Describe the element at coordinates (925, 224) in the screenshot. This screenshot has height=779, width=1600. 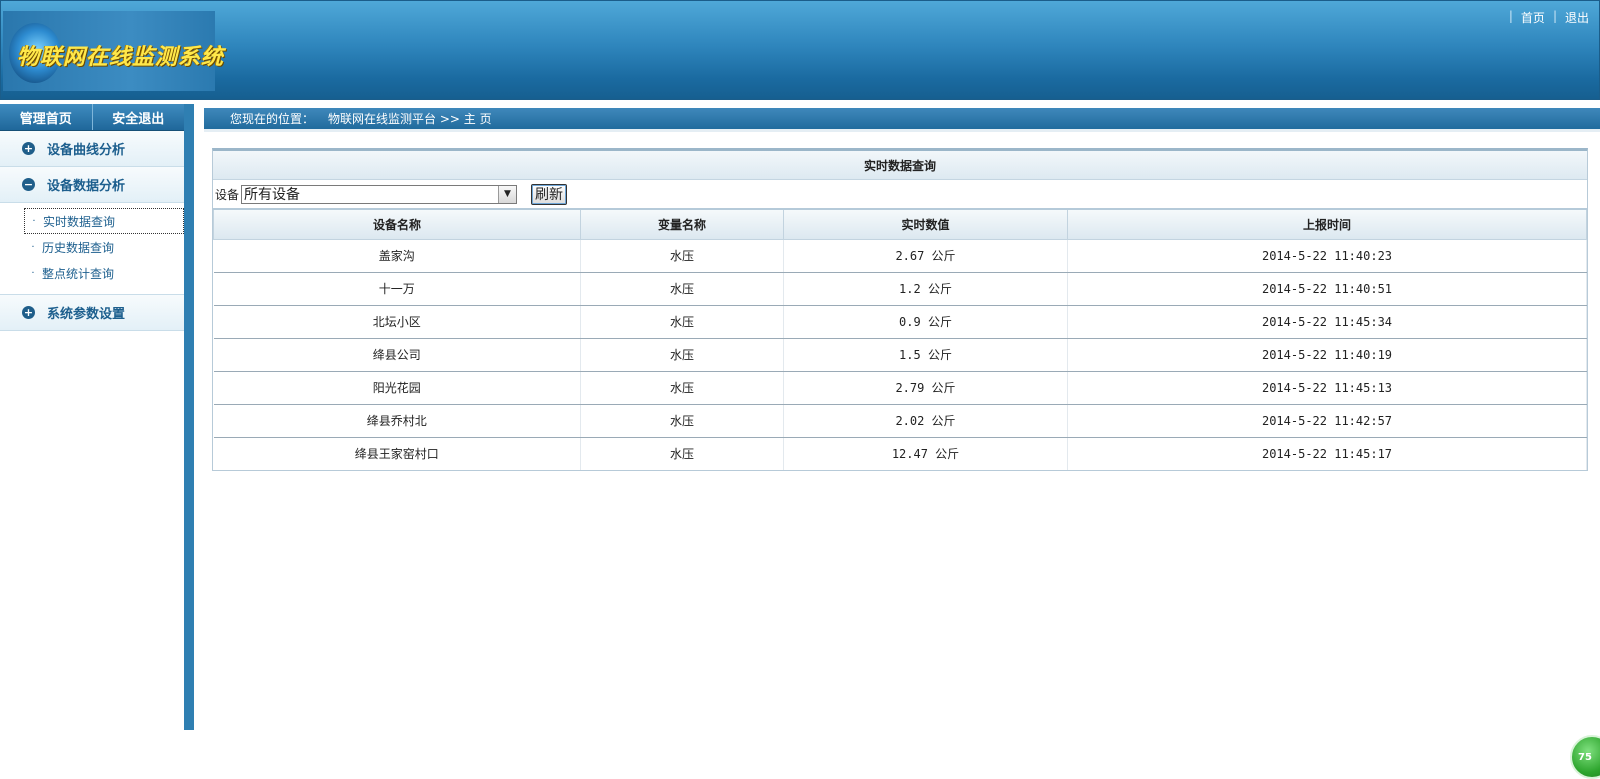
I see `column-header-realtime-value: 实时数值` at that location.